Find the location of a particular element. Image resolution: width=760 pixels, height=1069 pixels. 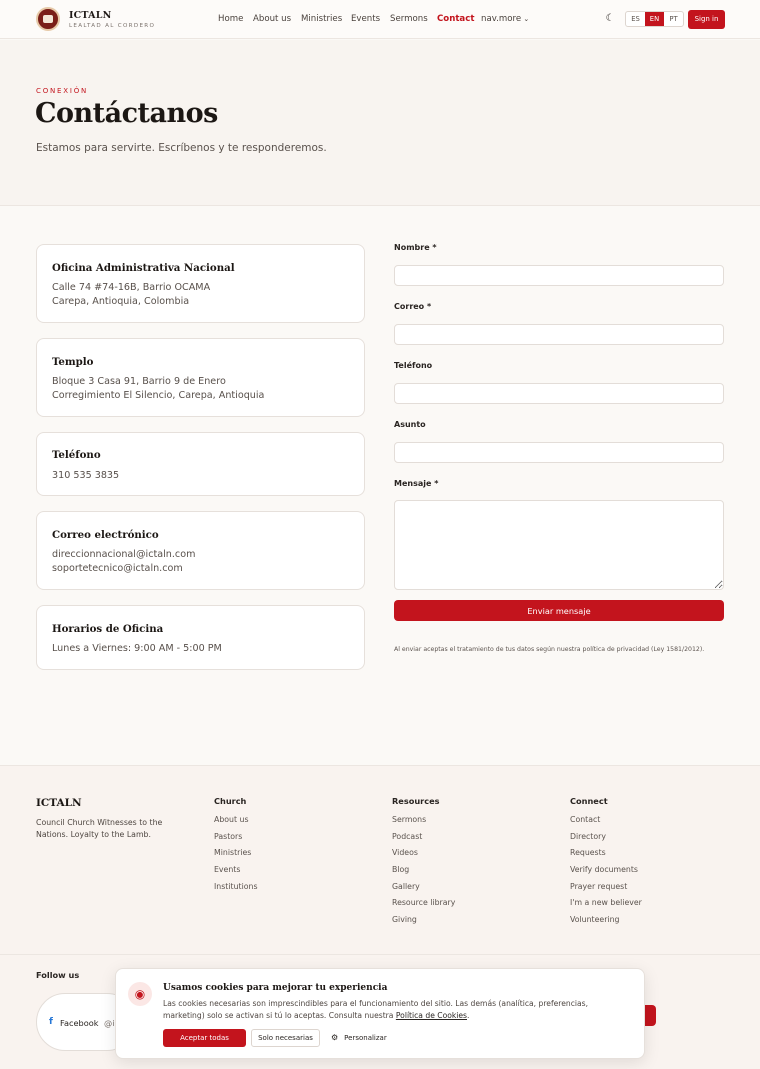

brand: ICTALN LEALTAD AL CORDERO is located at coordinates (112, 19).